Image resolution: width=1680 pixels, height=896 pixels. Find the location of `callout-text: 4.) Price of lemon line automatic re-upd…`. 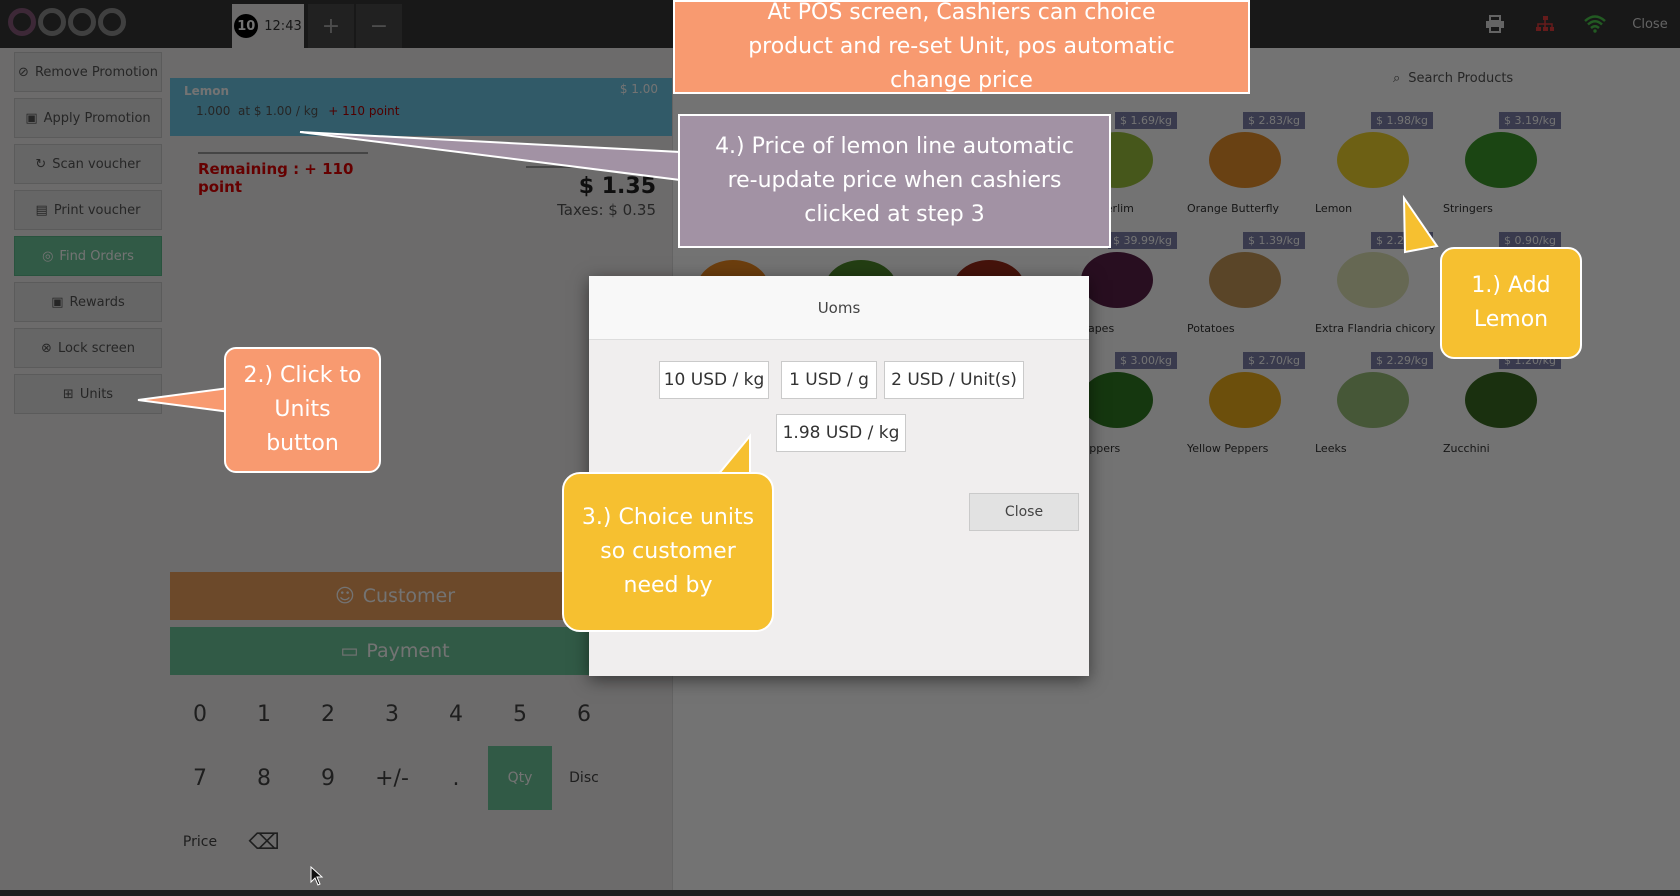

callout-text: 4.) Price of lemon line automatic re-upd… is located at coordinates (894, 180).